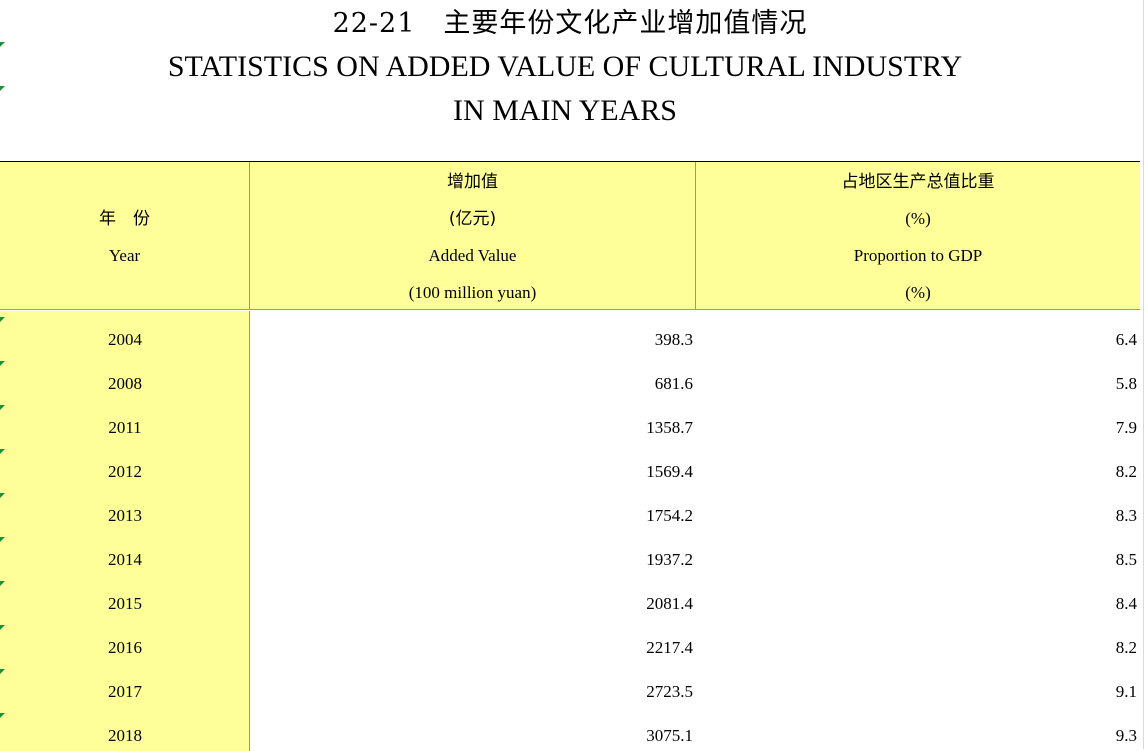 This screenshot has width=1148, height=751. What do you see at coordinates (471, 472) in the screenshot?
I see `cell-added-value: 1569.4` at bounding box center [471, 472].